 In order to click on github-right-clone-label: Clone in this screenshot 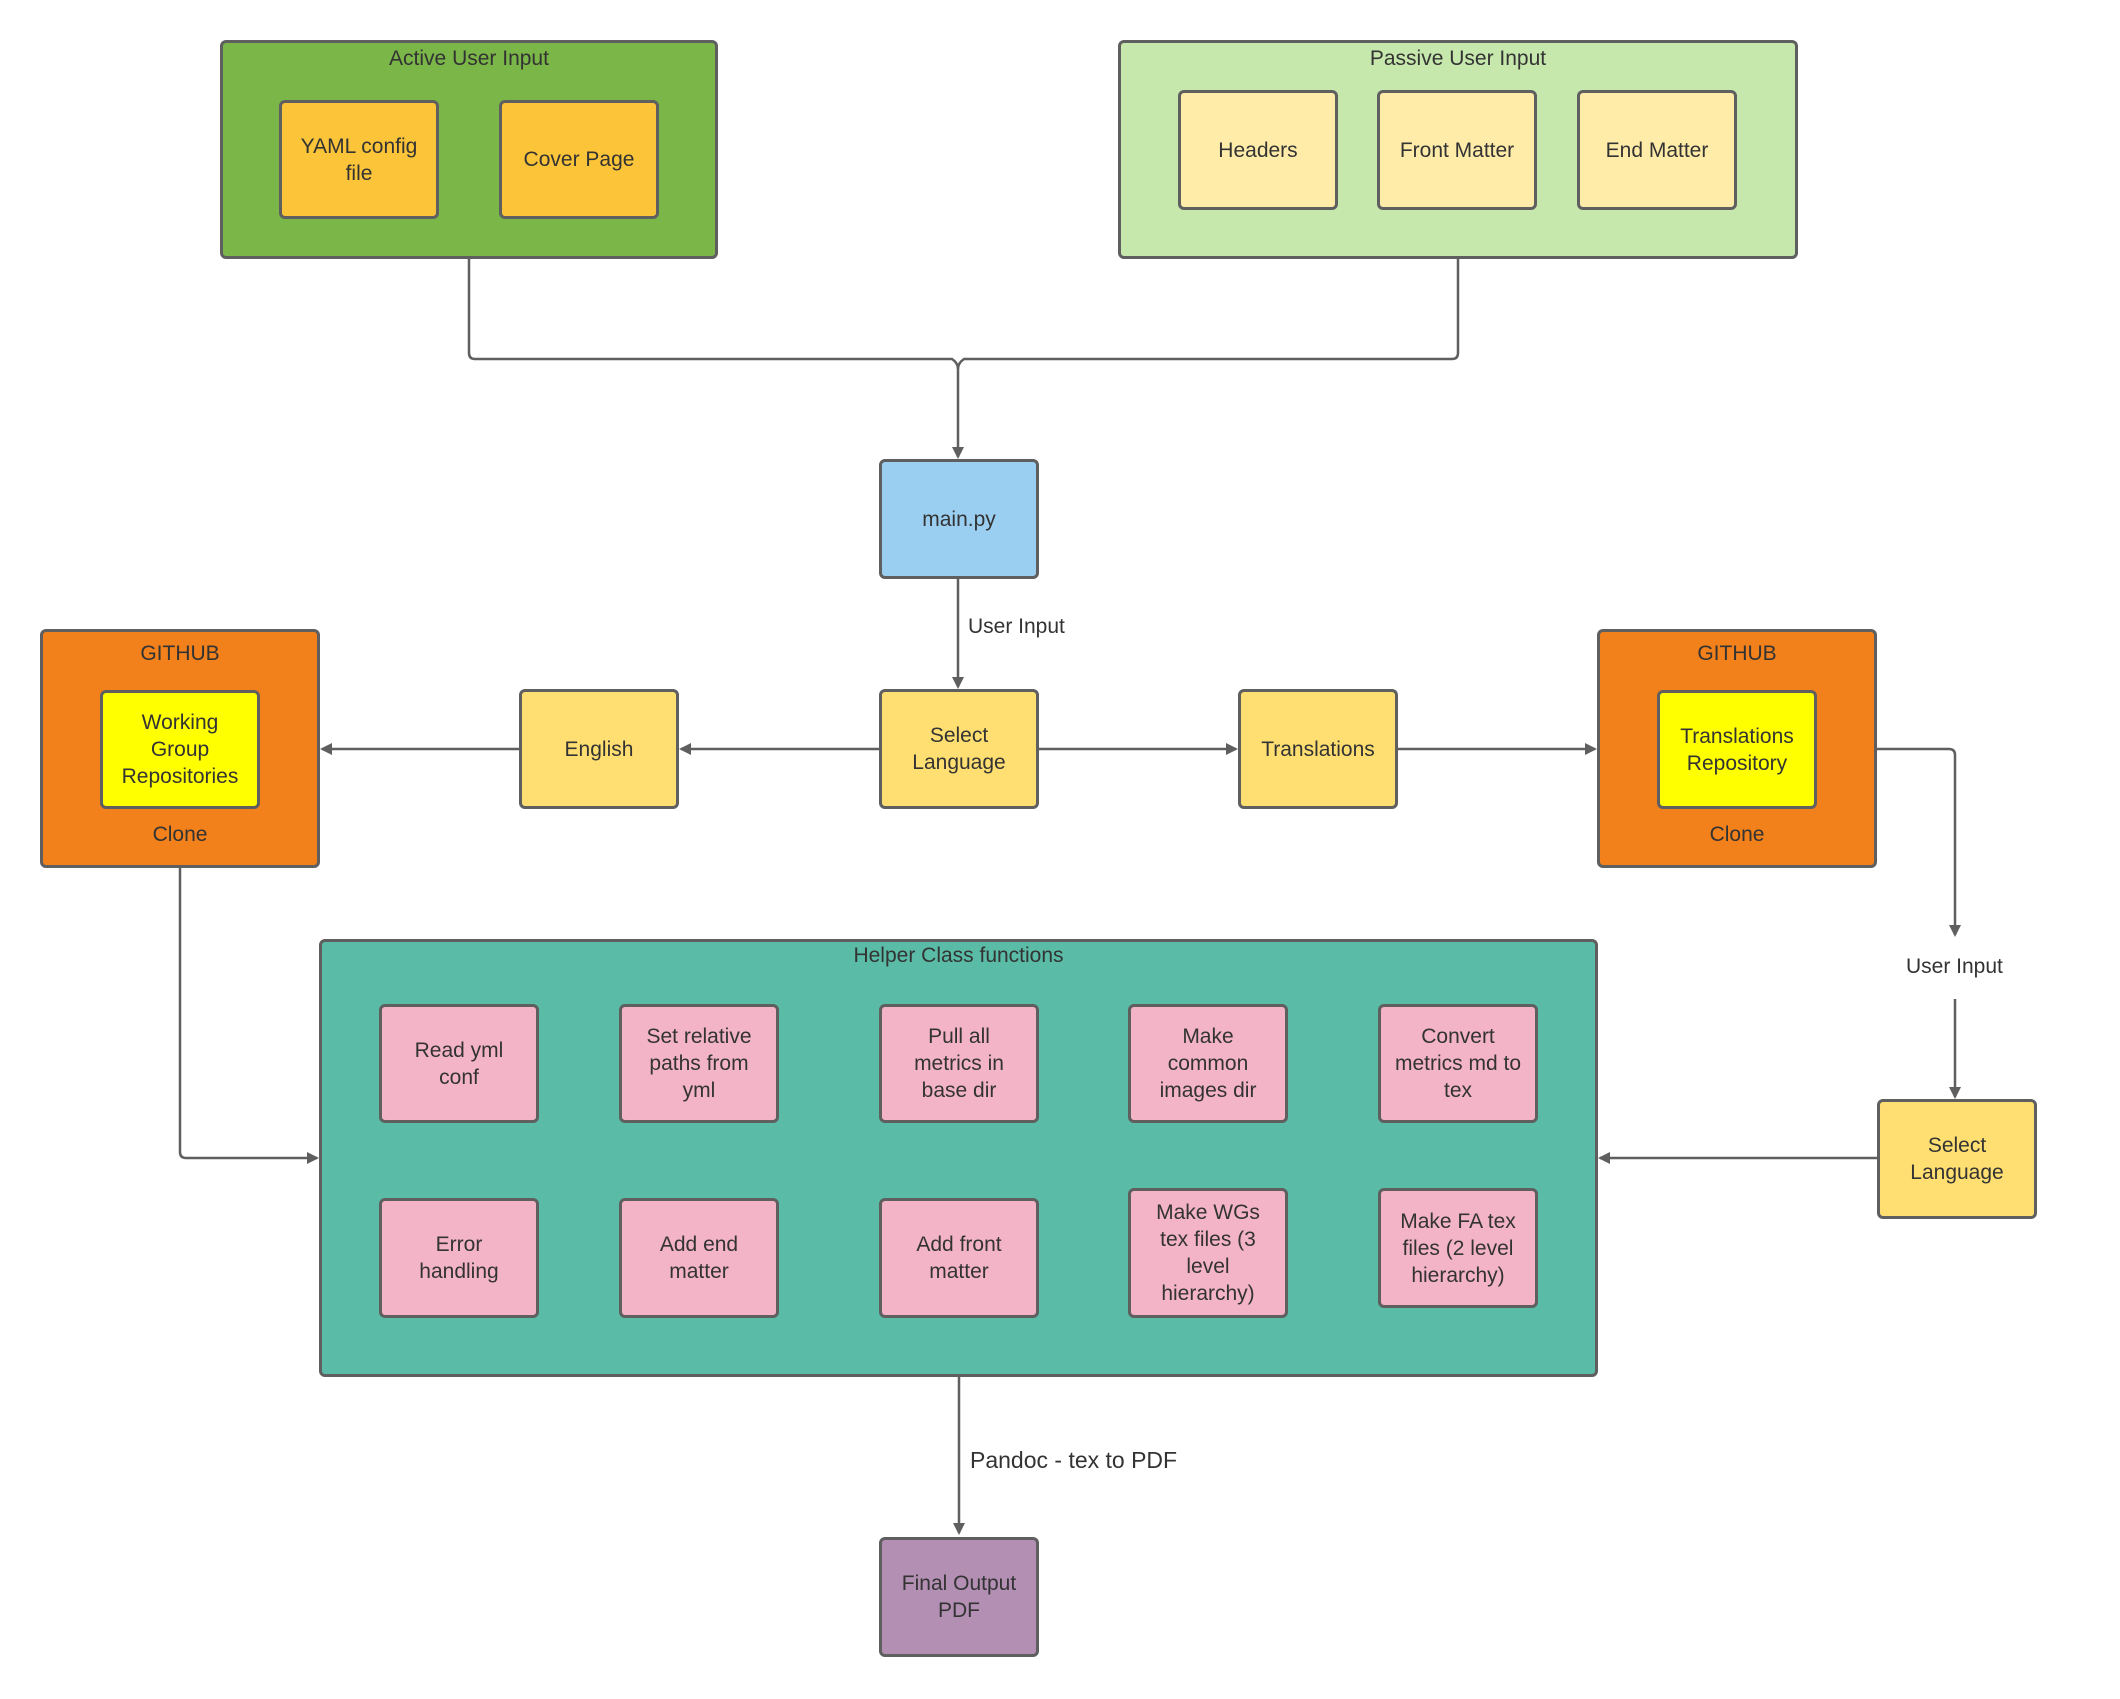, I will do `click(1737, 834)`.